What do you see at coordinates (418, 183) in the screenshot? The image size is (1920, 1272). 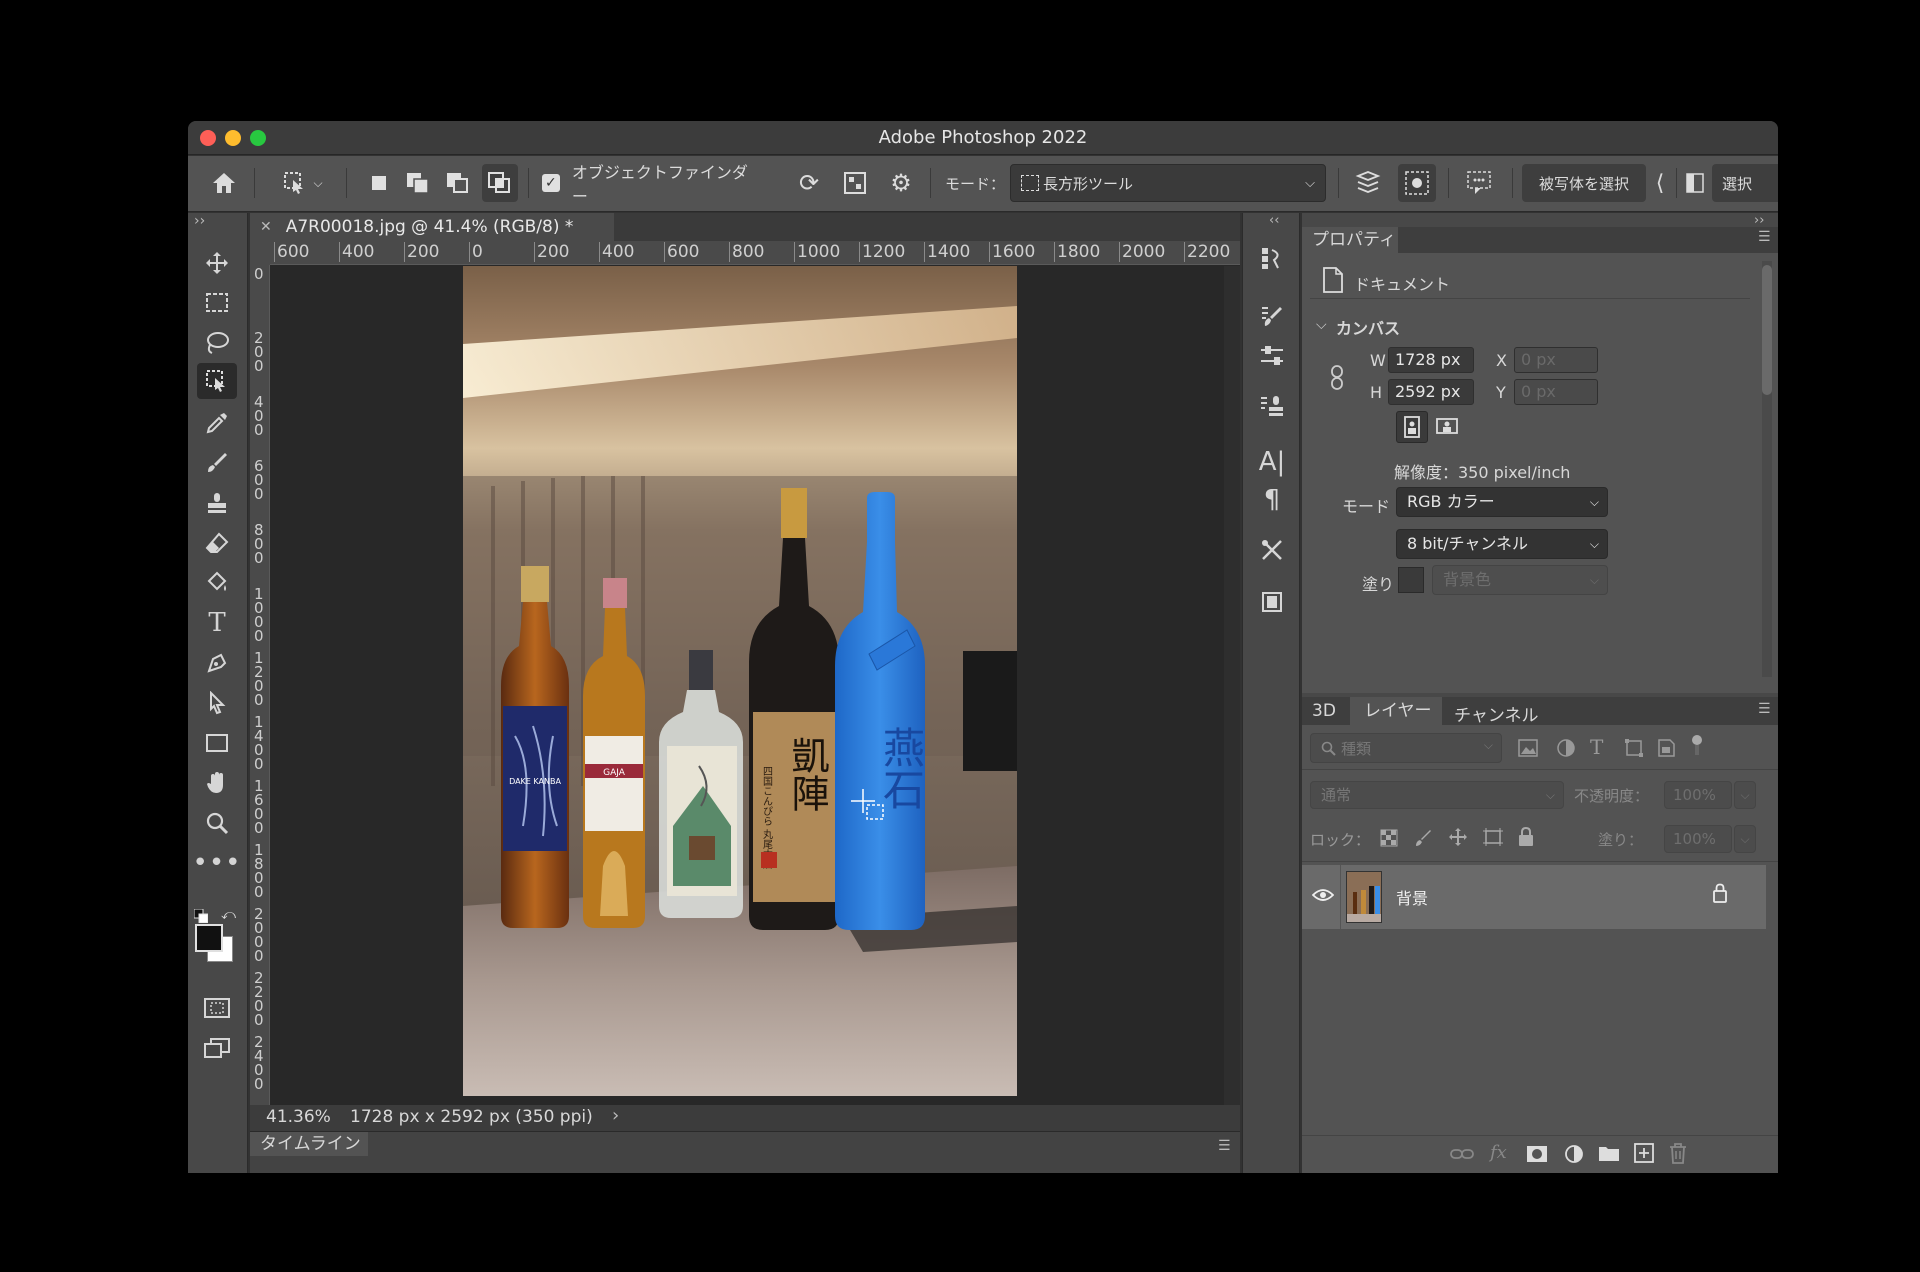 I see `add-to-selection-button` at bounding box center [418, 183].